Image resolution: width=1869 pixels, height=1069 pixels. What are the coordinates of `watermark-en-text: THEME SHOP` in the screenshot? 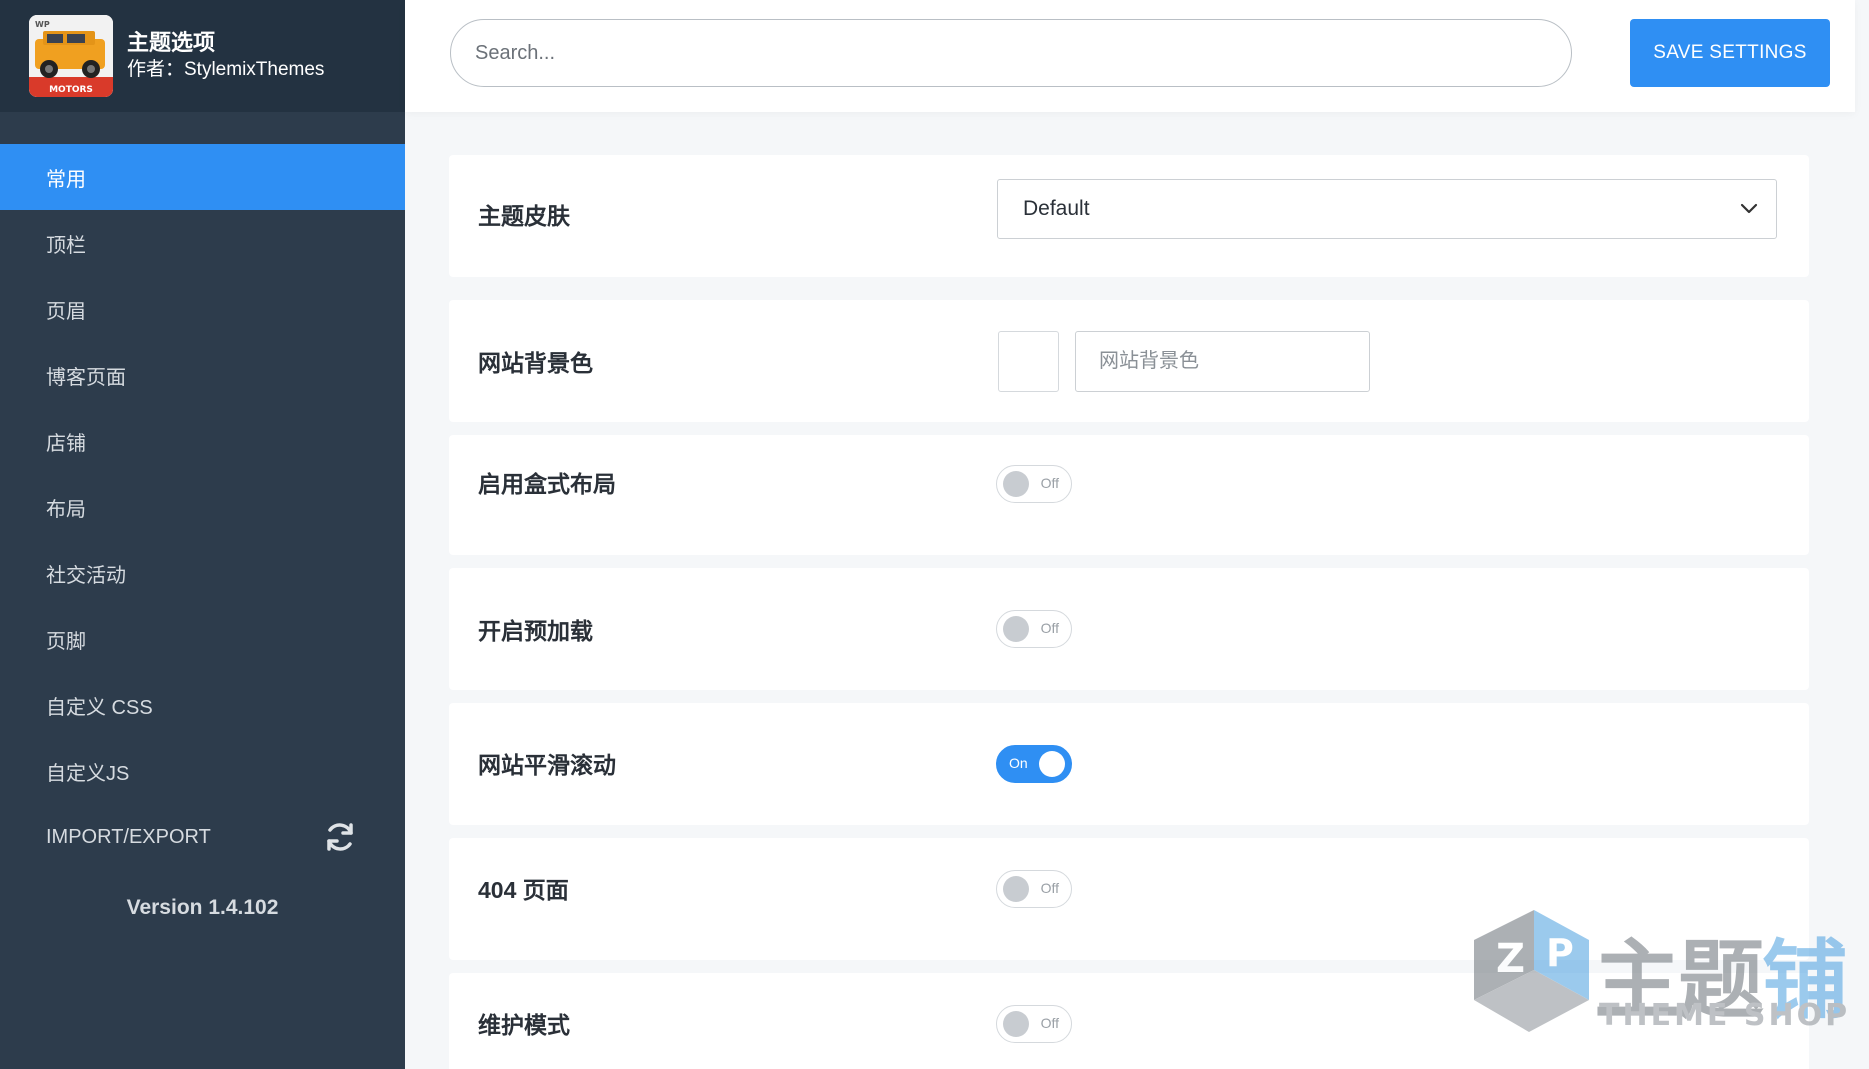 It's located at (1725, 1015).